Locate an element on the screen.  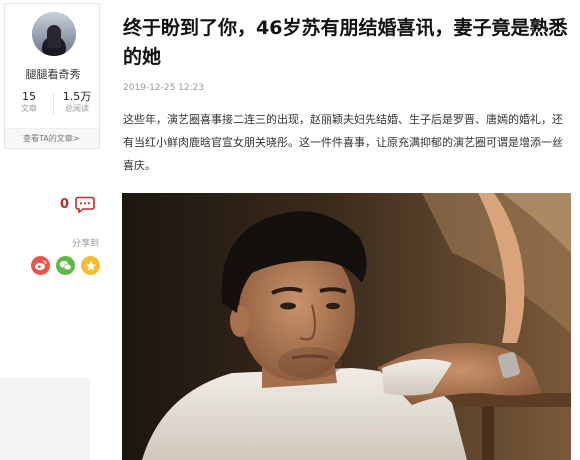
views-stat: 1.5万 总阅读 is located at coordinates (77, 102).